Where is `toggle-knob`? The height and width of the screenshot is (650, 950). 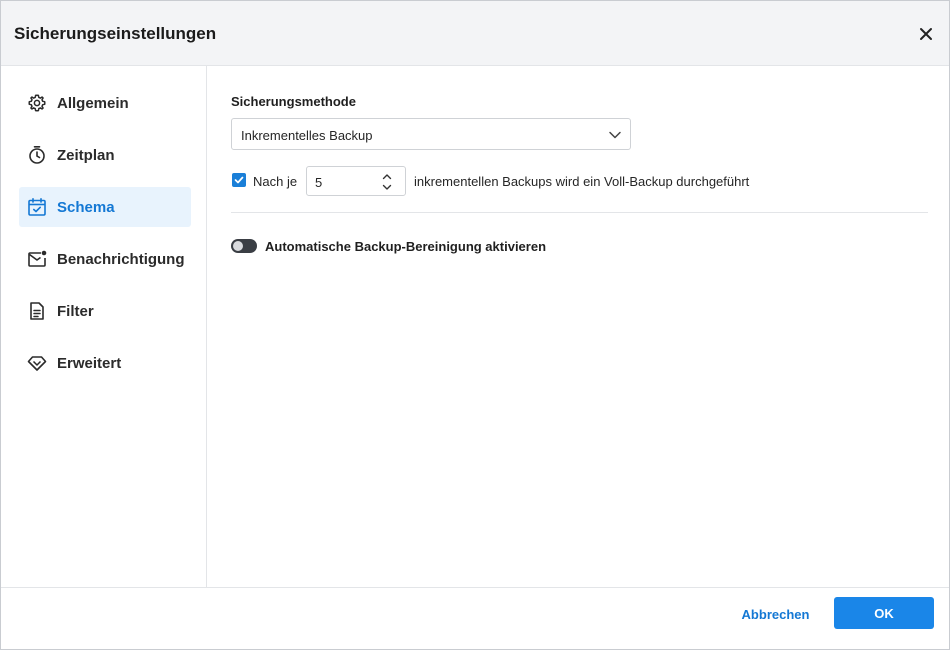 toggle-knob is located at coordinates (238, 246).